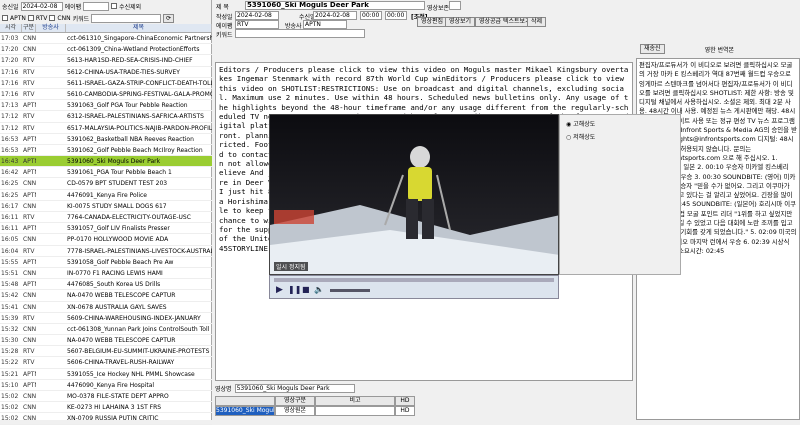  I want to click on grid-cell-type: 영상원본, so click(295, 411).